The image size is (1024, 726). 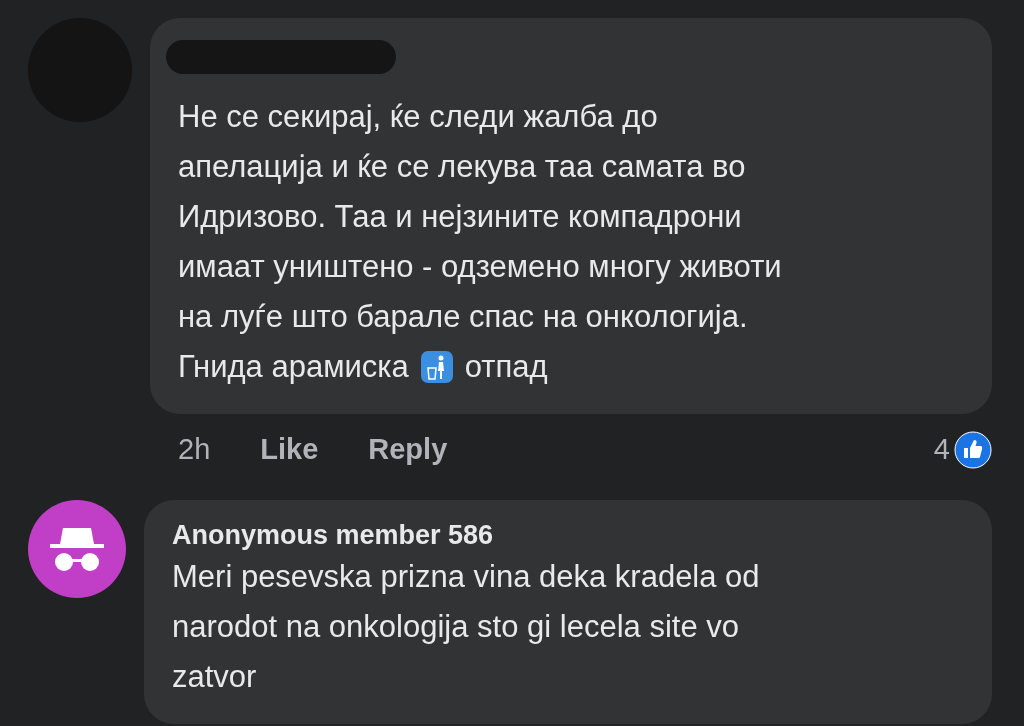 What do you see at coordinates (194, 449) in the screenshot?
I see `timestamp: 2h` at bounding box center [194, 449].